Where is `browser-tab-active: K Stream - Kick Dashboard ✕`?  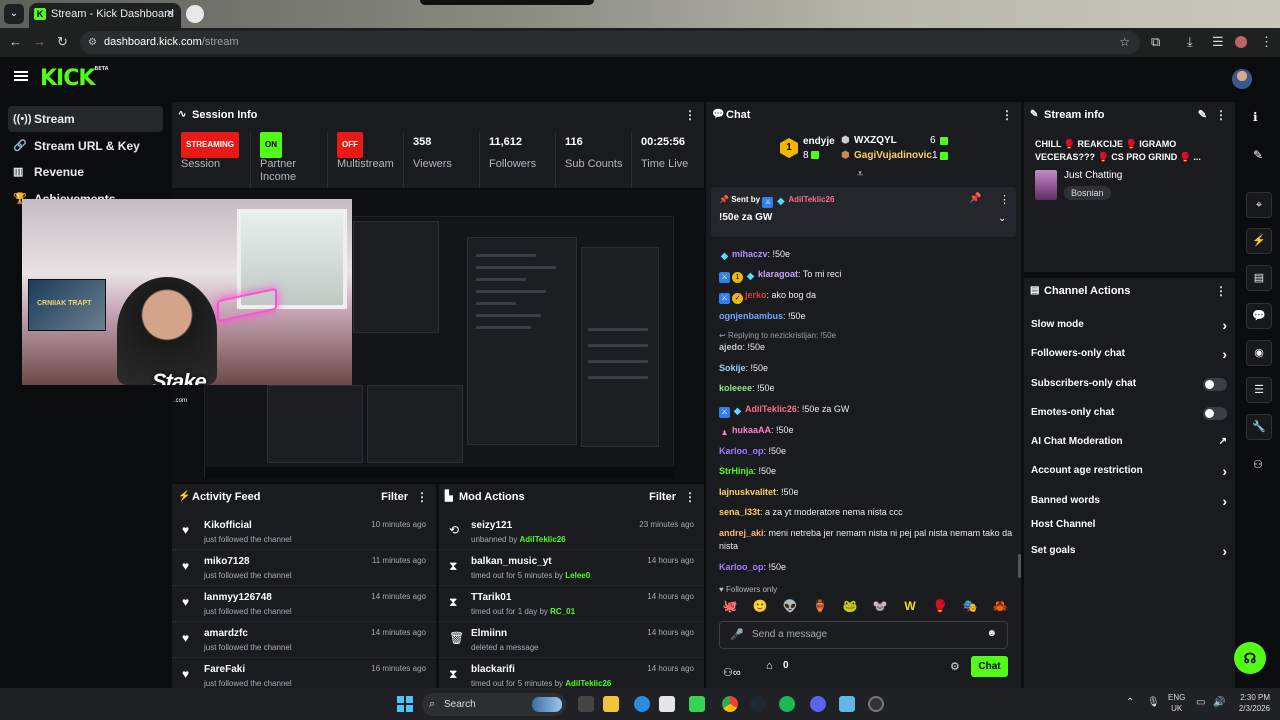
browser-tab-active: K Stream - Kick Dashboard ✕ is located at coordinates (105, 15).